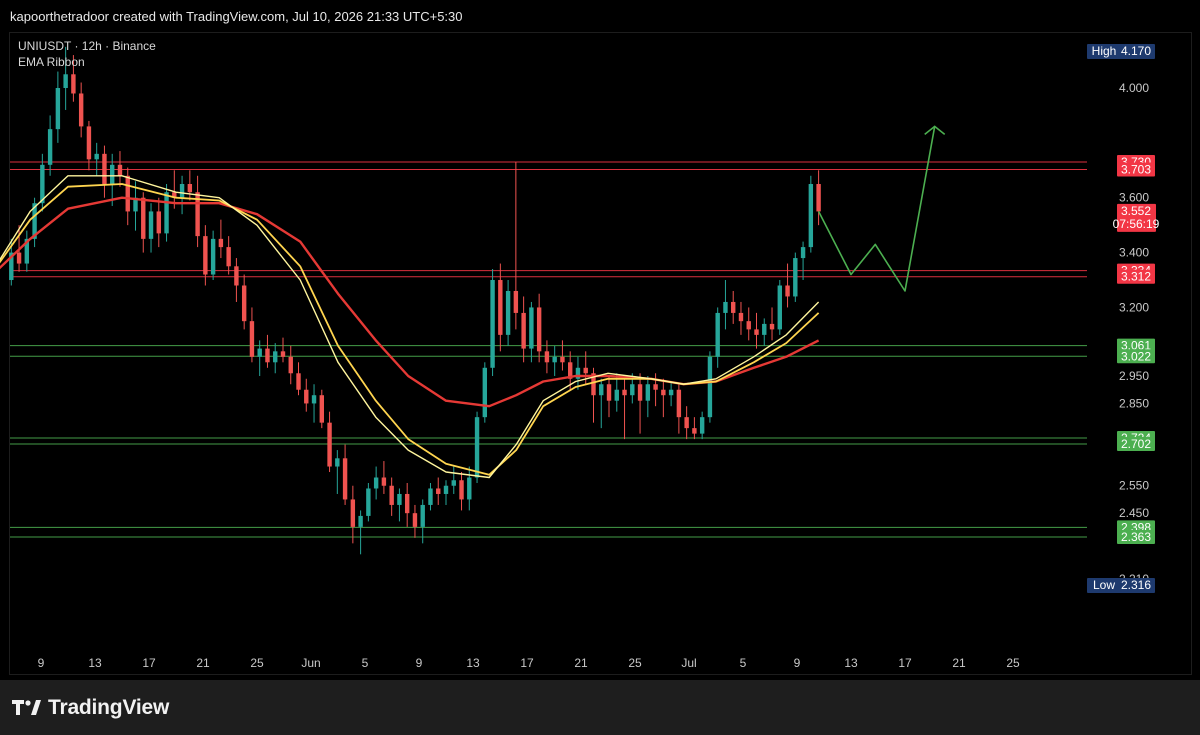 This screenshot has width=1200, height=735. I want to click on footer-bar: TradingView, so click(600, 707).